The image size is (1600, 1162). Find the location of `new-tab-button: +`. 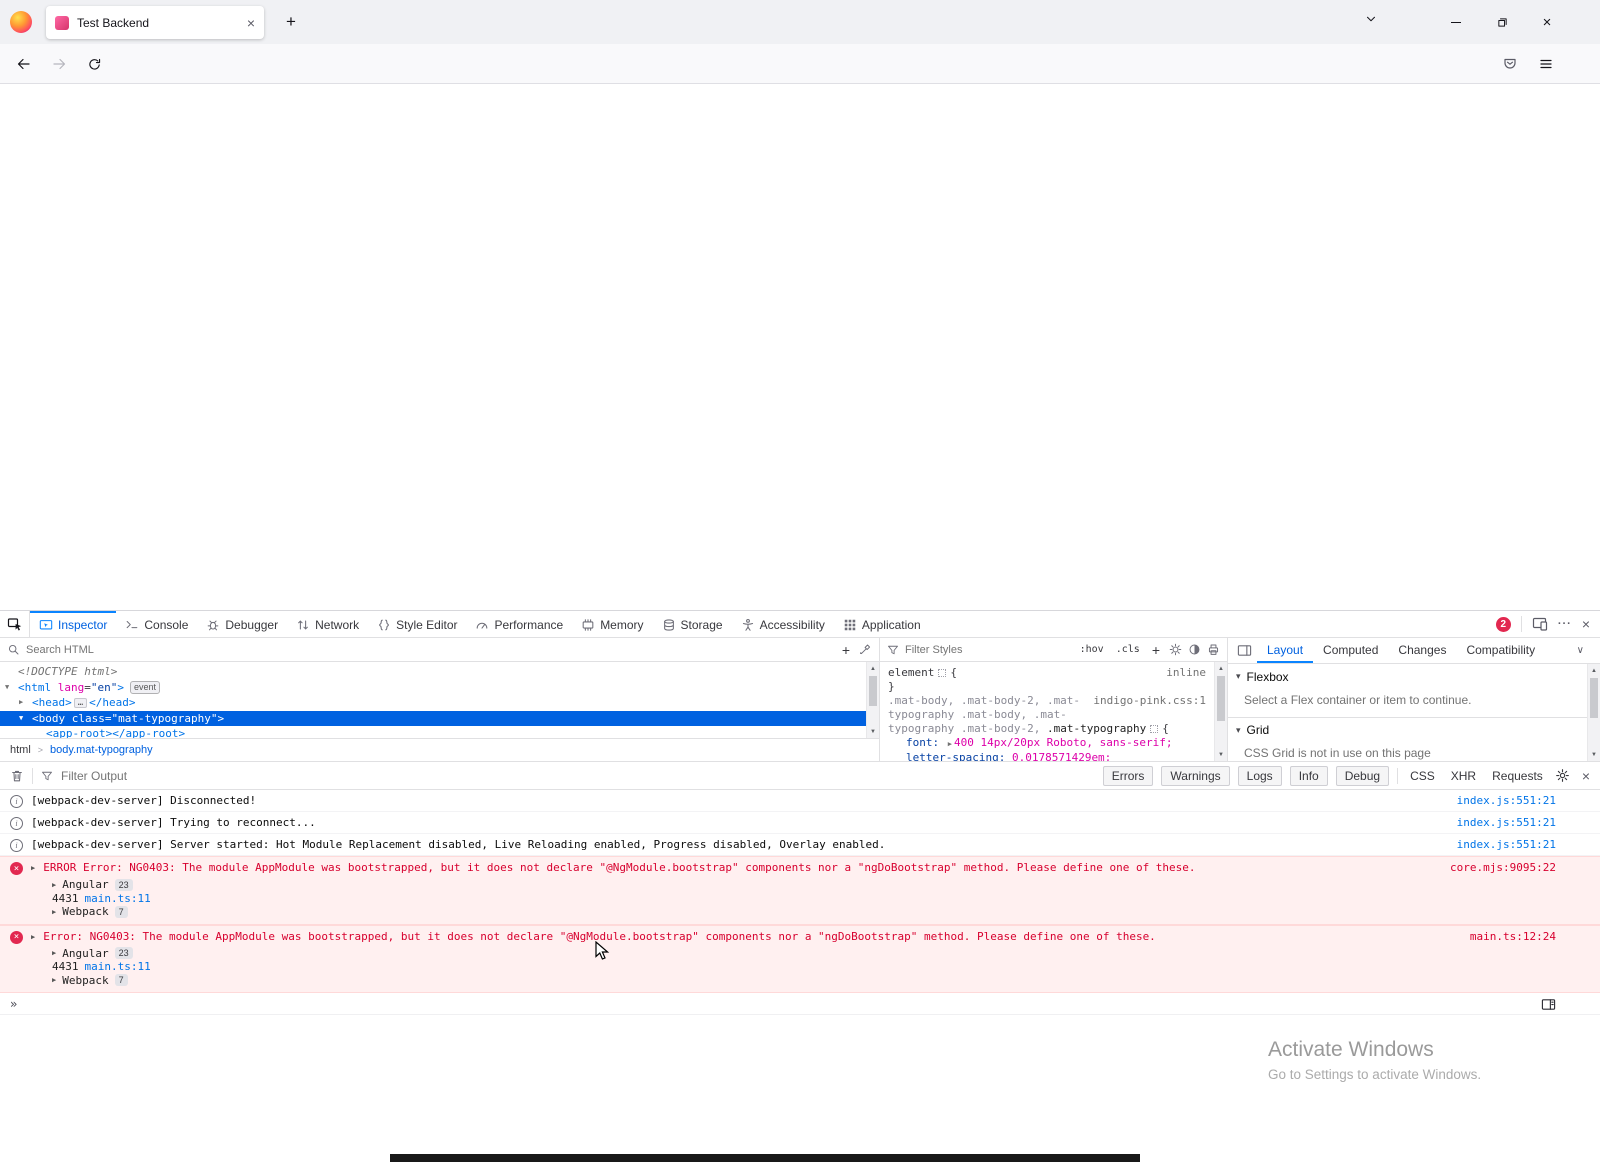

new-tab-button: + is located at coordinates (291, 22).